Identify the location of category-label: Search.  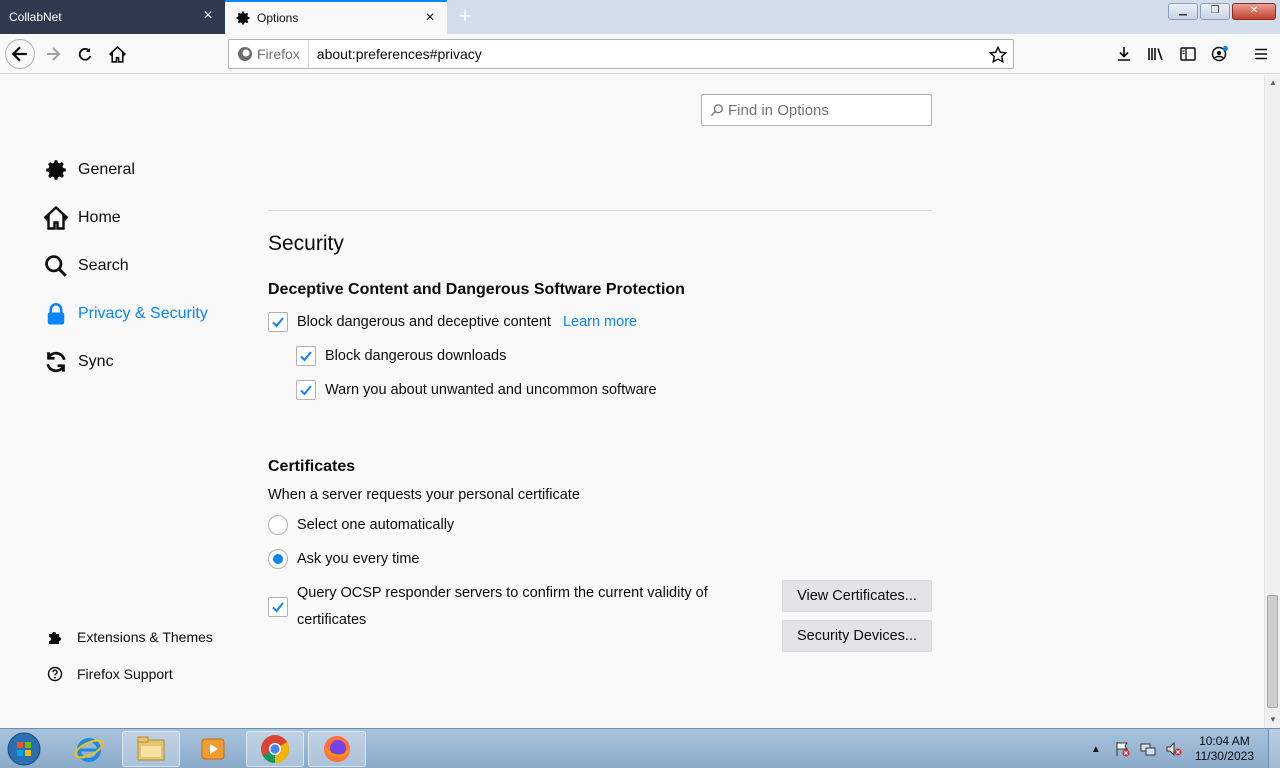
(103, 265).